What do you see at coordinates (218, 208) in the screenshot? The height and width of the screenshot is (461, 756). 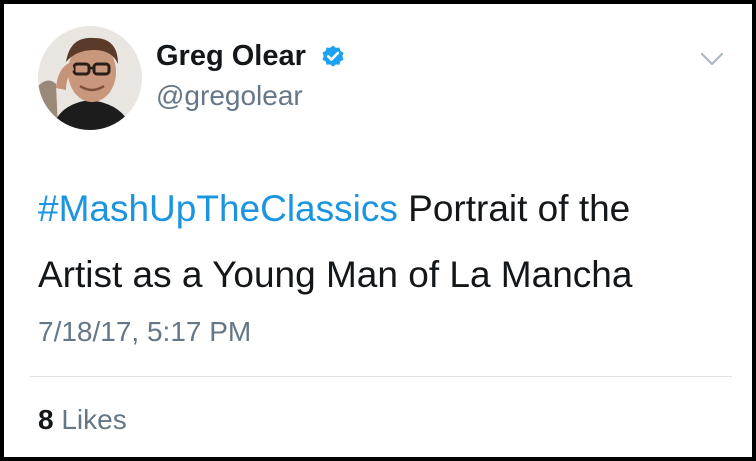 I see `hashtag-link: #MashUpTheClassics` at bounding box center [218, 208].